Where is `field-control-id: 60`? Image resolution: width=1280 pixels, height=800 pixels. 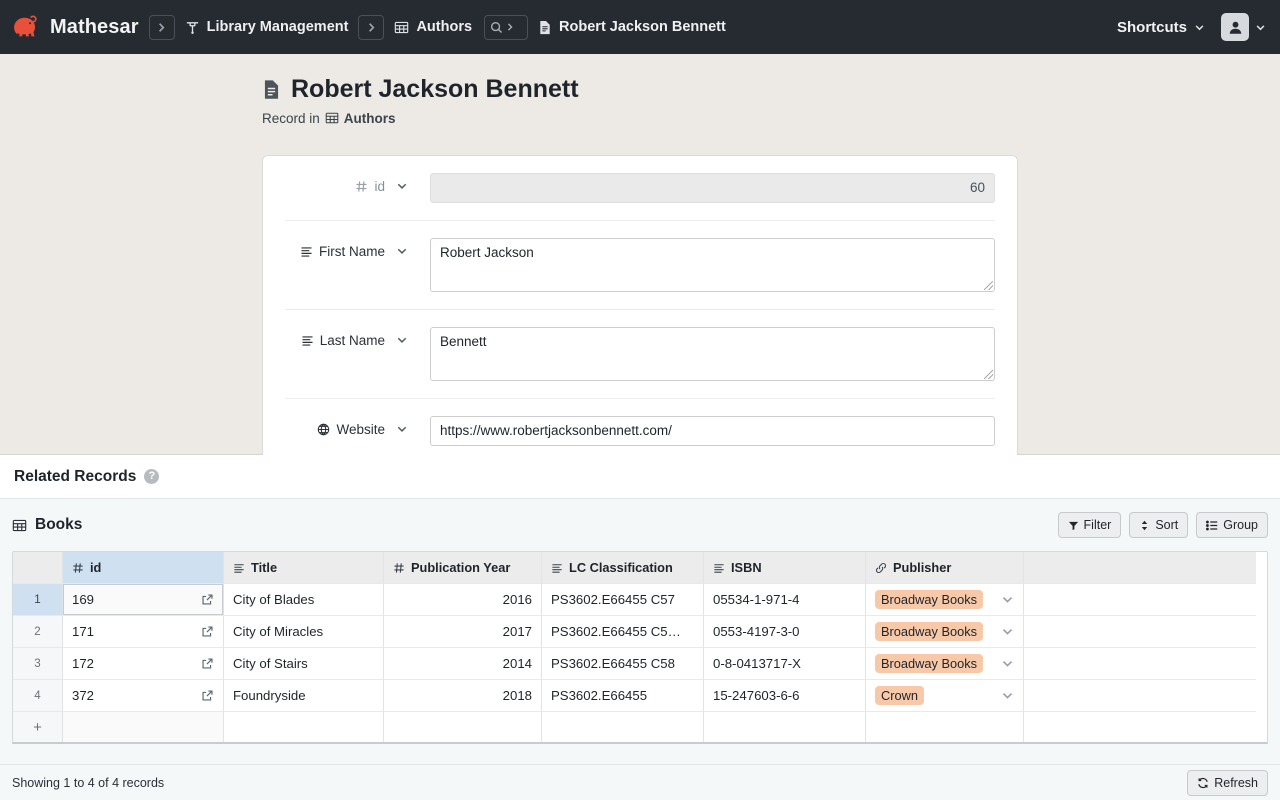 field-control-id: 60 is located at coordinates (701, 187).